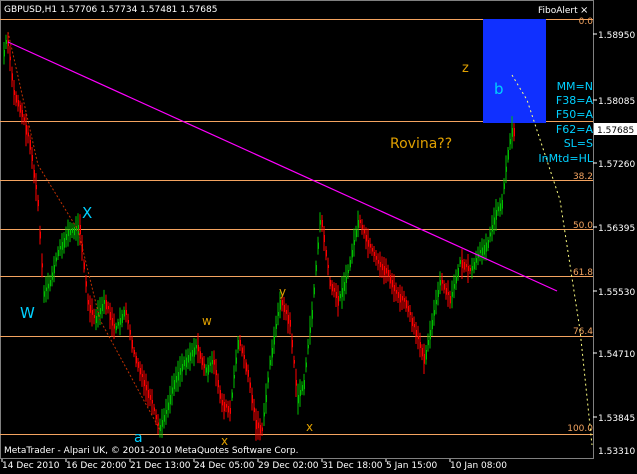 The width and height of the screenshot is (637, 474). Describe the element at coordinates (616, 419) in the screenshot. I see `price-tick: 1.53845` at that location.